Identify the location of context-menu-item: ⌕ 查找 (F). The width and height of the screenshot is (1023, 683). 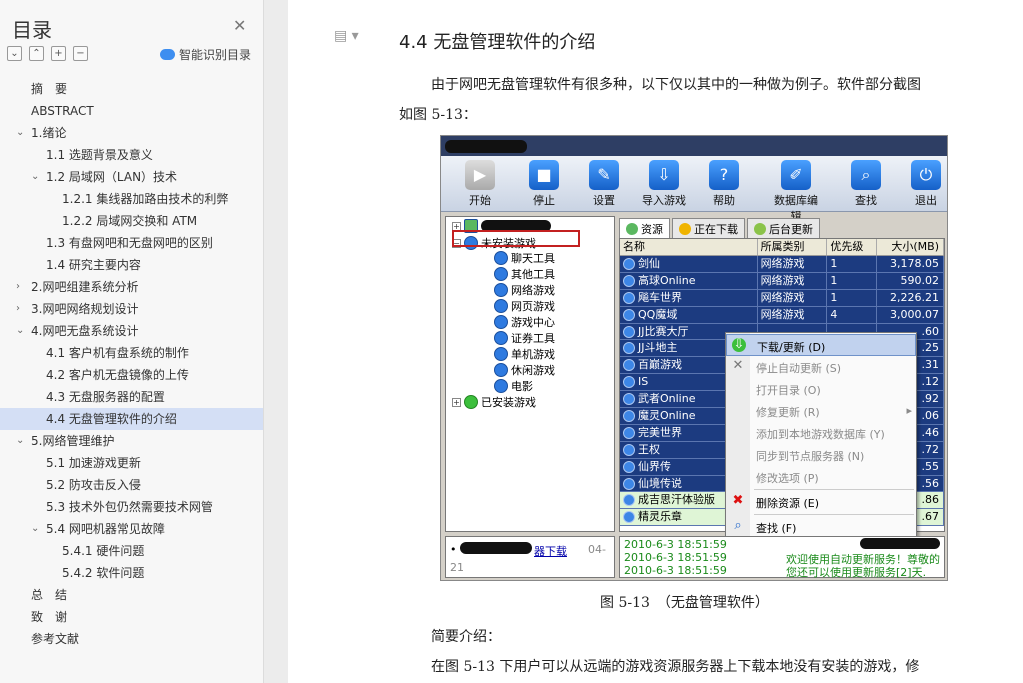
(821, 527).